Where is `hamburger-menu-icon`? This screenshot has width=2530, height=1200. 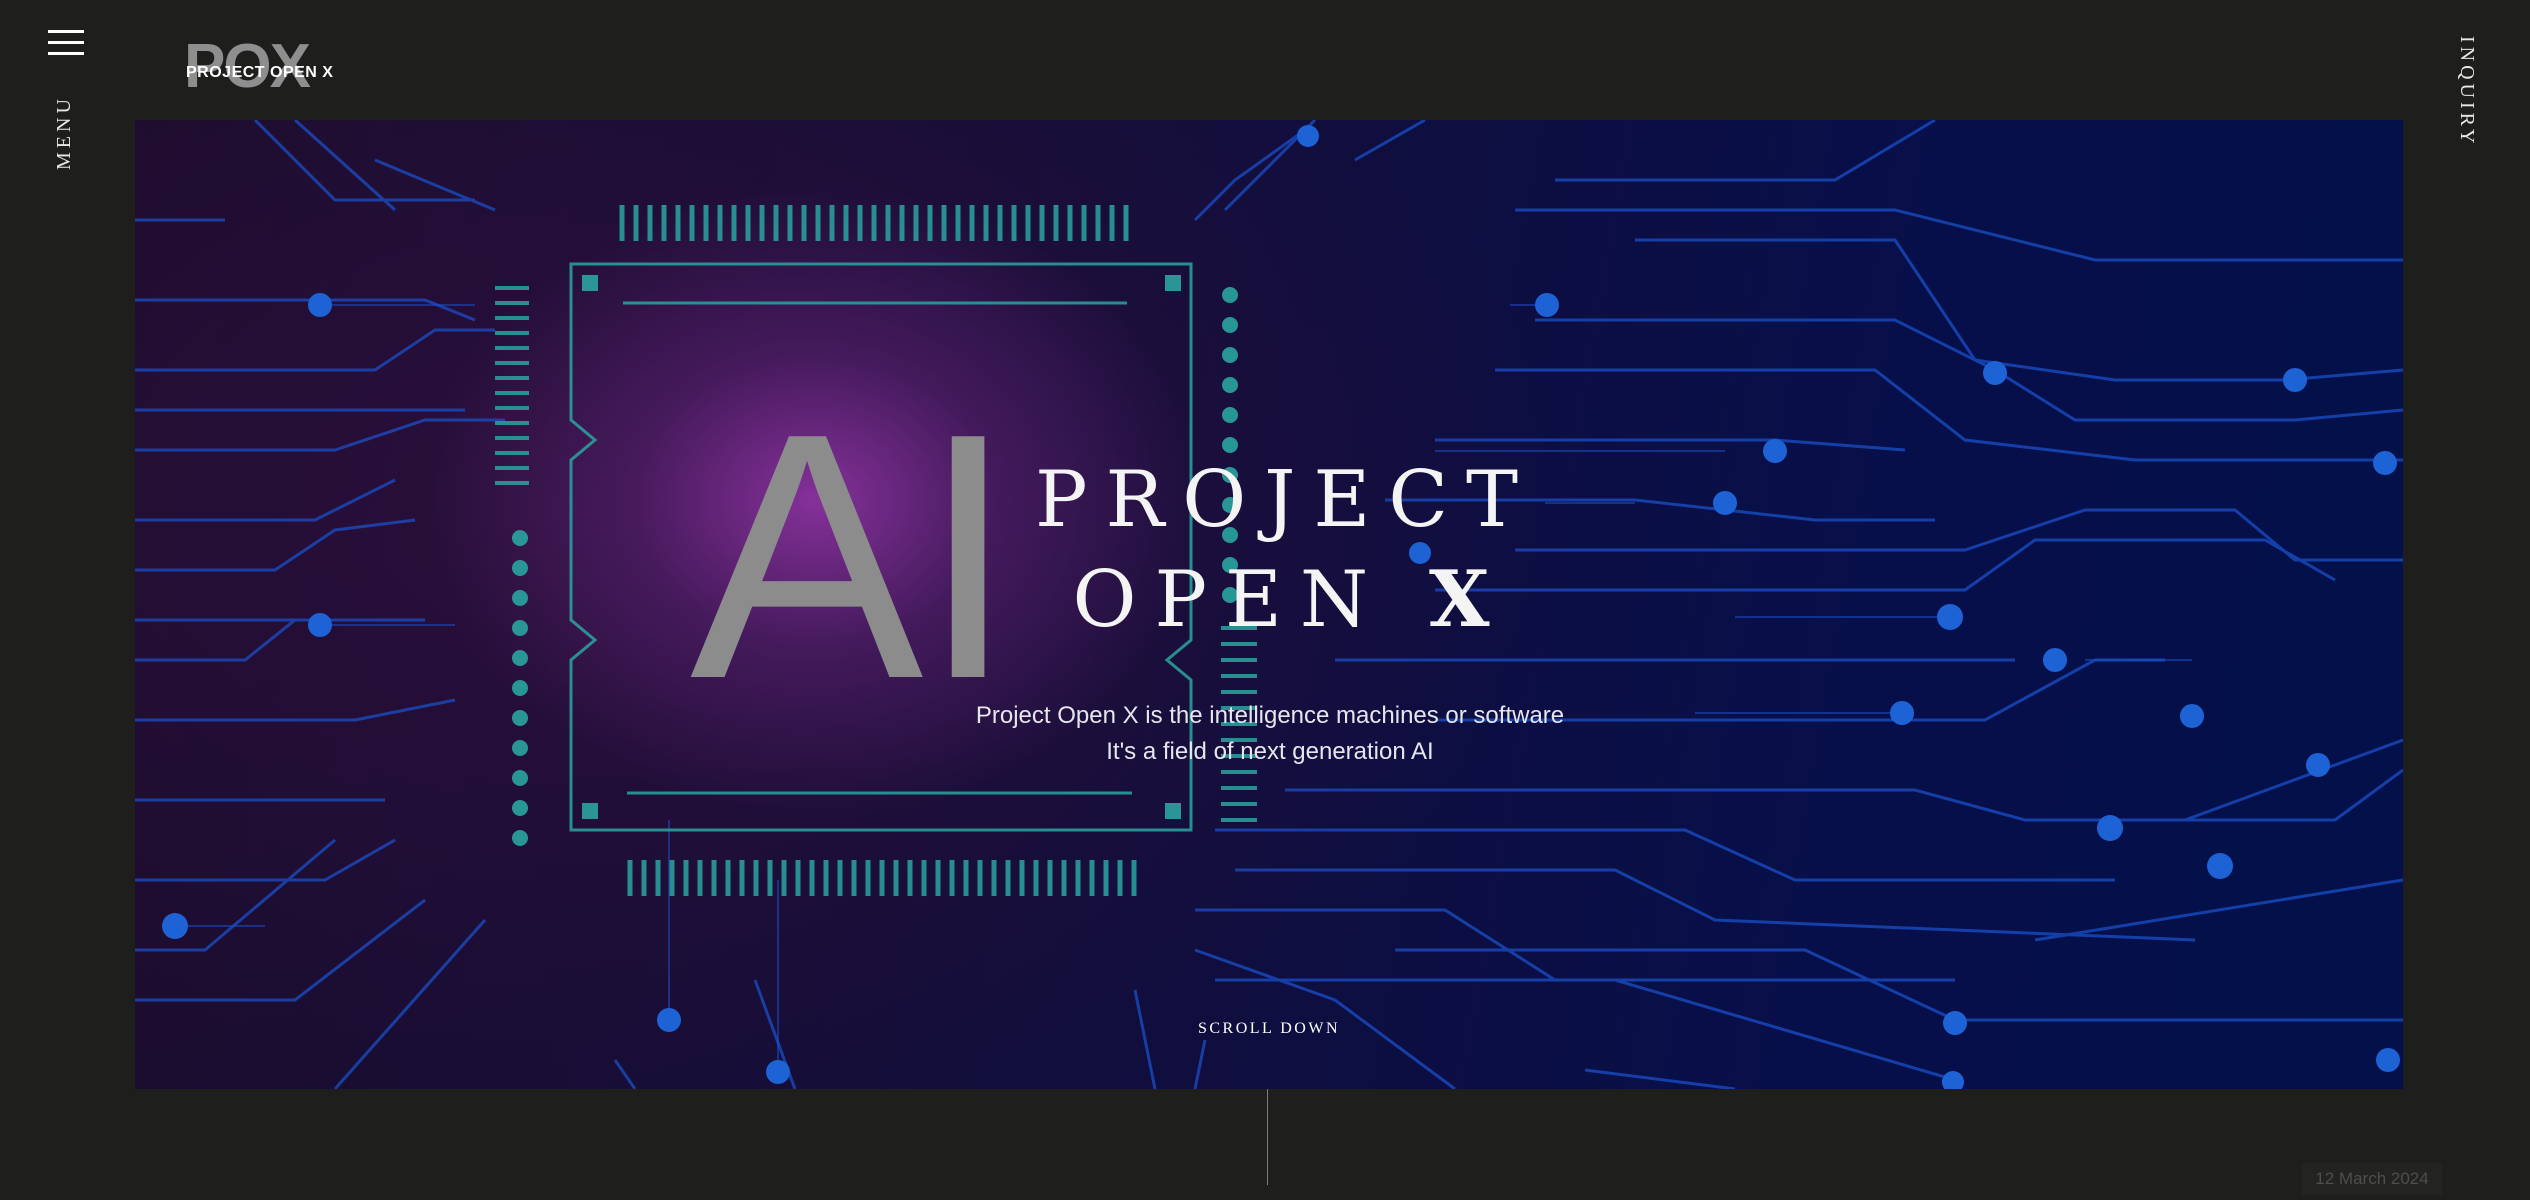 hamburger-menu-icon is located at coordinates (66, 45).